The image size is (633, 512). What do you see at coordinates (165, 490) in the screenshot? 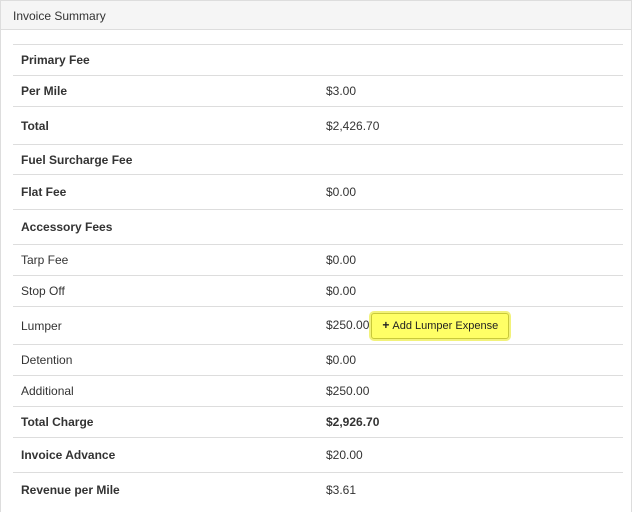
I see `row-label: Revenue per Mile` at bounding box center [165, 490].